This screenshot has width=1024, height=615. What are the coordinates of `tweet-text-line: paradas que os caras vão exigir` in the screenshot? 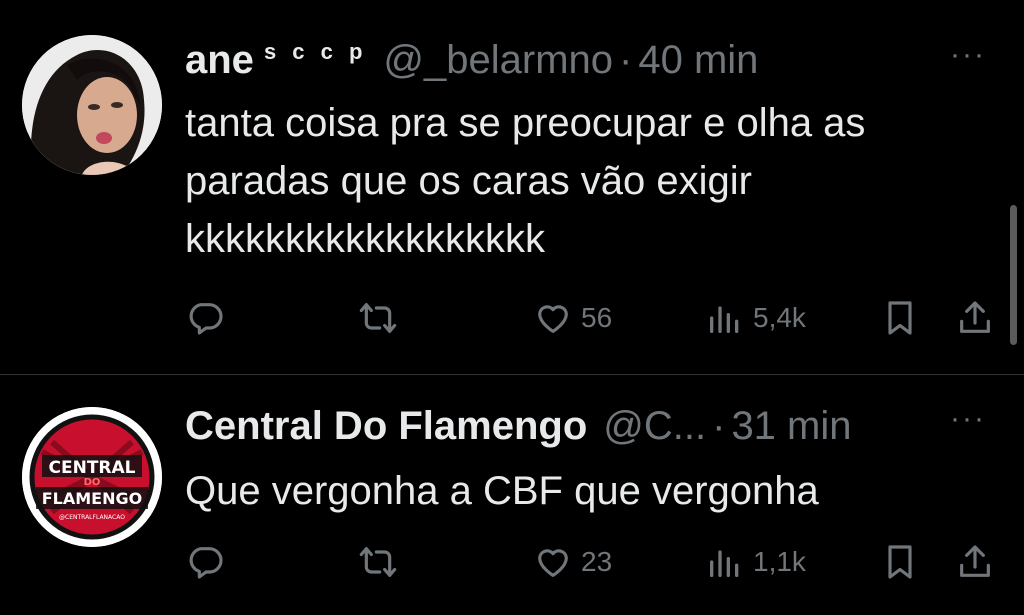 It's located at (468, 181).